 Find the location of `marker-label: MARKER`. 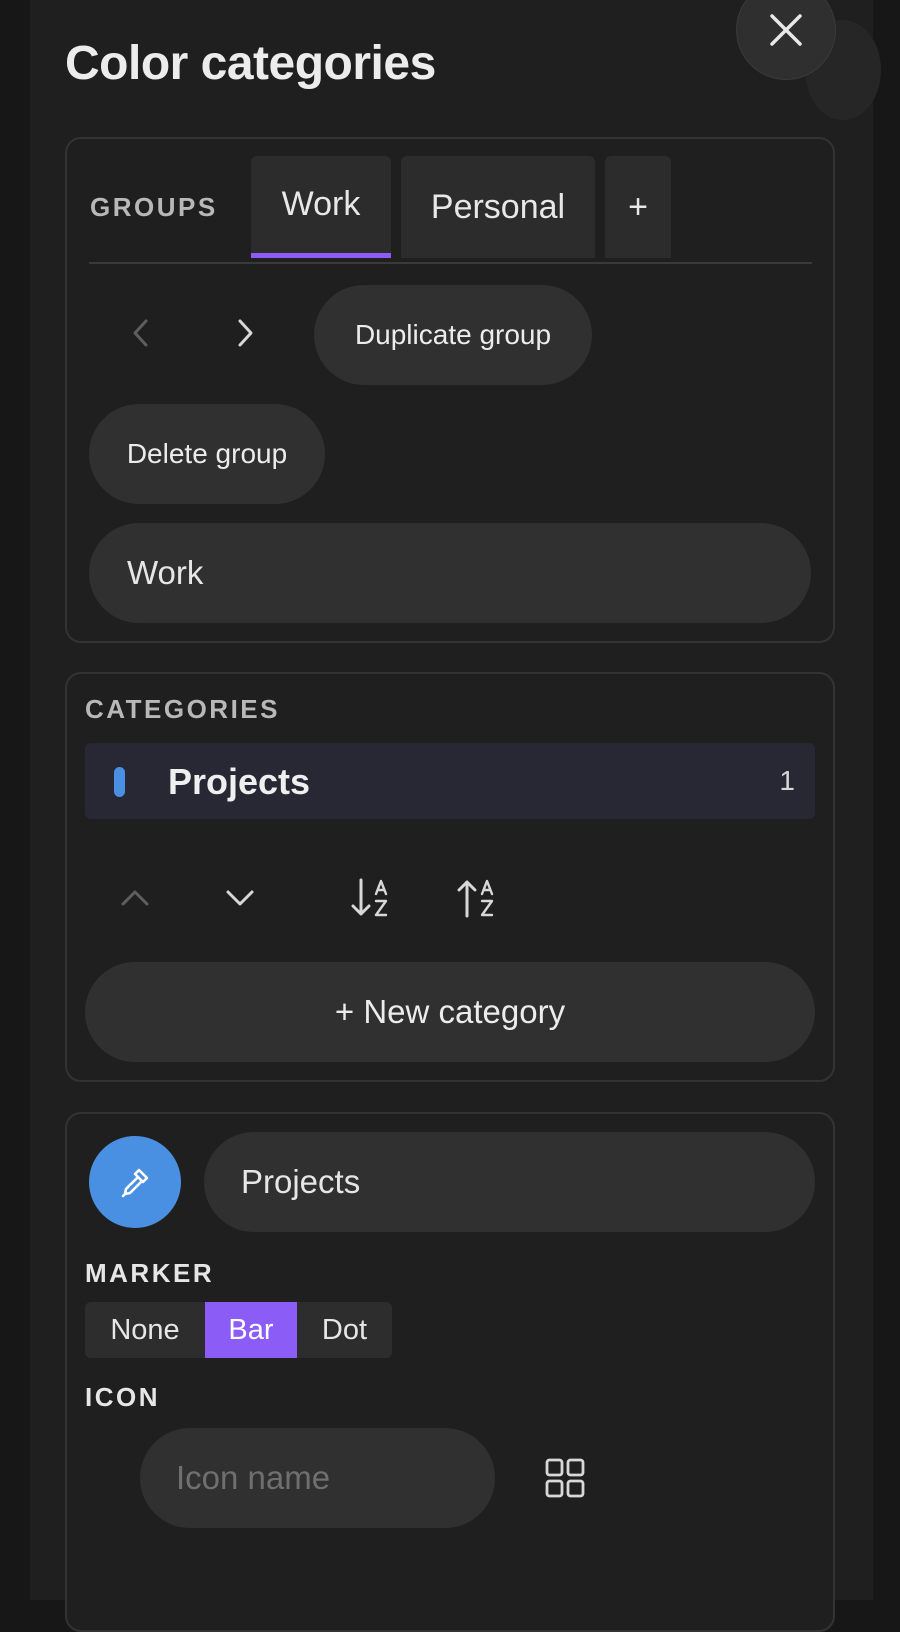

marker-label: MARKER is located at coordinates (150, 1273).